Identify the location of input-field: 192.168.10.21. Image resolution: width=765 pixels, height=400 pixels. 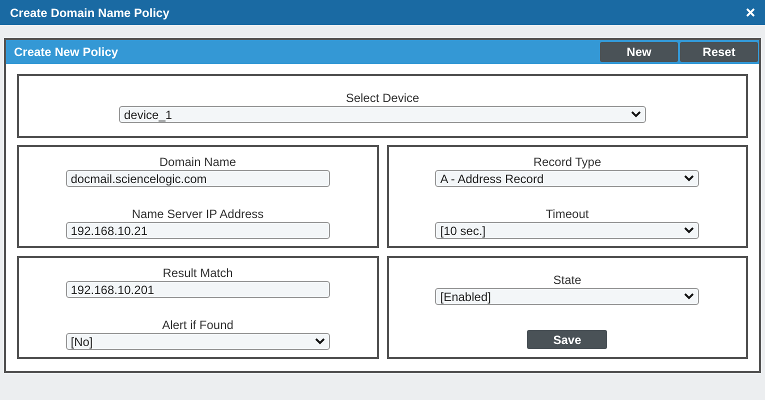
(198, 230).